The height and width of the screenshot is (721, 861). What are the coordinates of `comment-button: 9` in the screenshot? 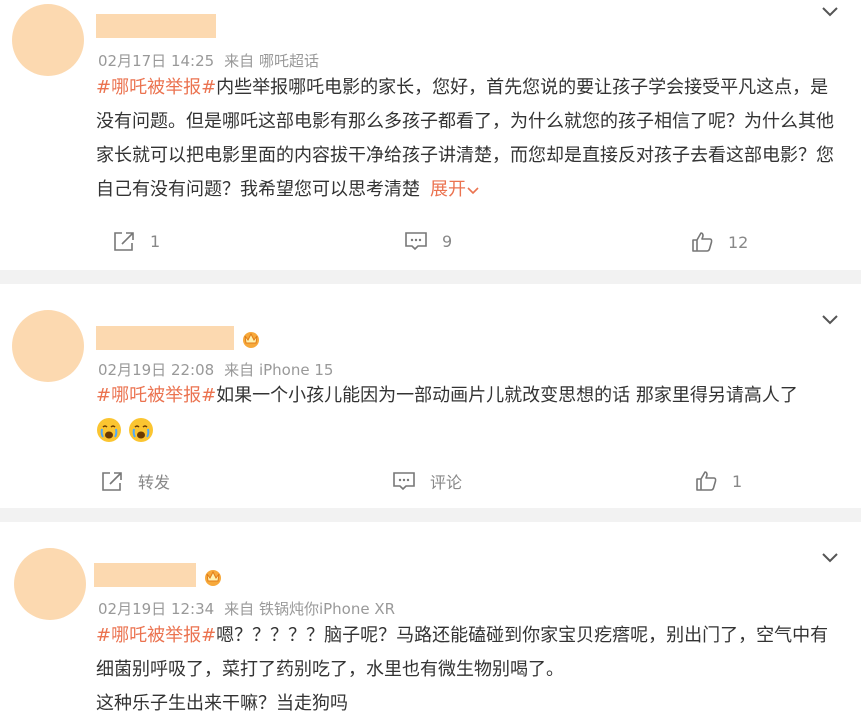 It's located at (428, 241).